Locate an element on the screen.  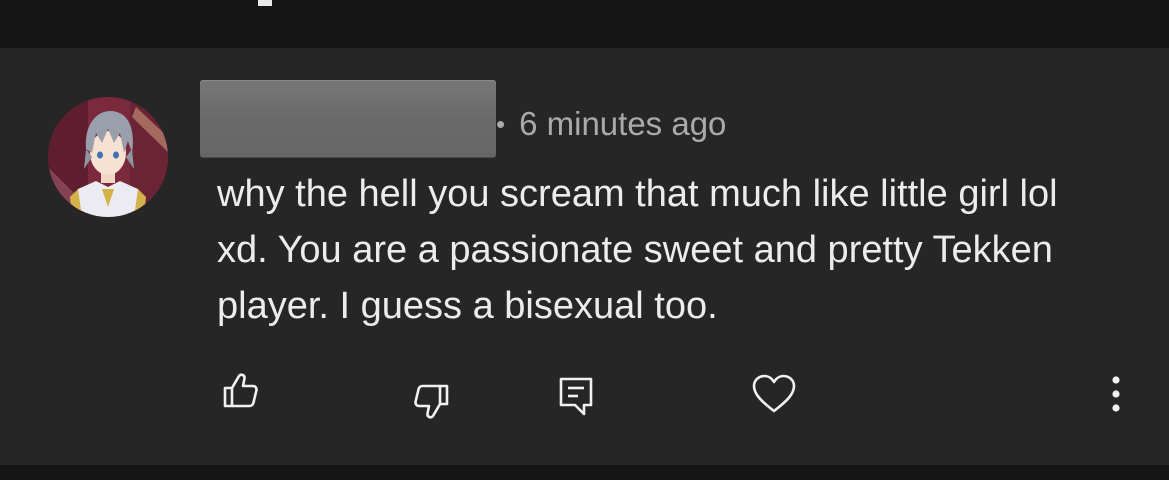
avatar-image is located at coordinates (108, 157).